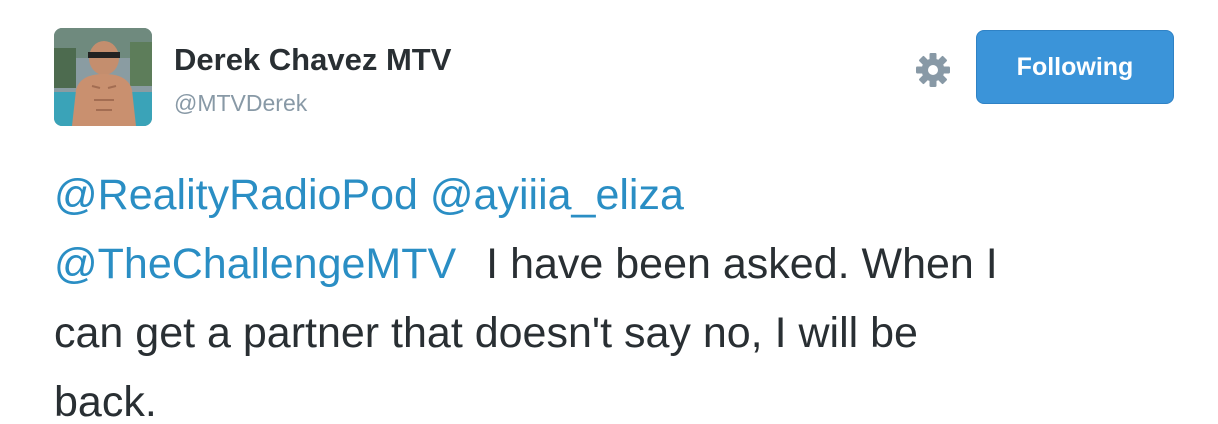 The image size is (1218, 424). Describe the element at coordinates (557, 195) in the screenshot. I see `mention-link: @ayiiia_eliza` at that location.